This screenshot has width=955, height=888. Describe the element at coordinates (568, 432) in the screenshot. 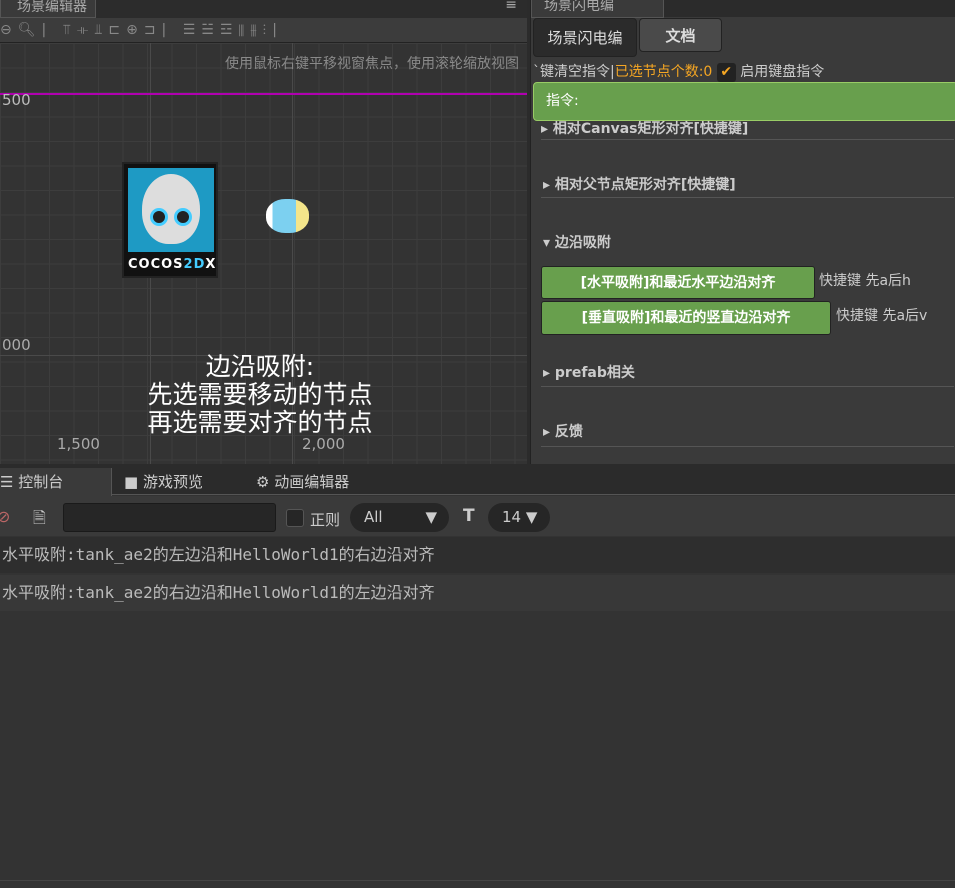

I see `section-label: 反馈` at that location.